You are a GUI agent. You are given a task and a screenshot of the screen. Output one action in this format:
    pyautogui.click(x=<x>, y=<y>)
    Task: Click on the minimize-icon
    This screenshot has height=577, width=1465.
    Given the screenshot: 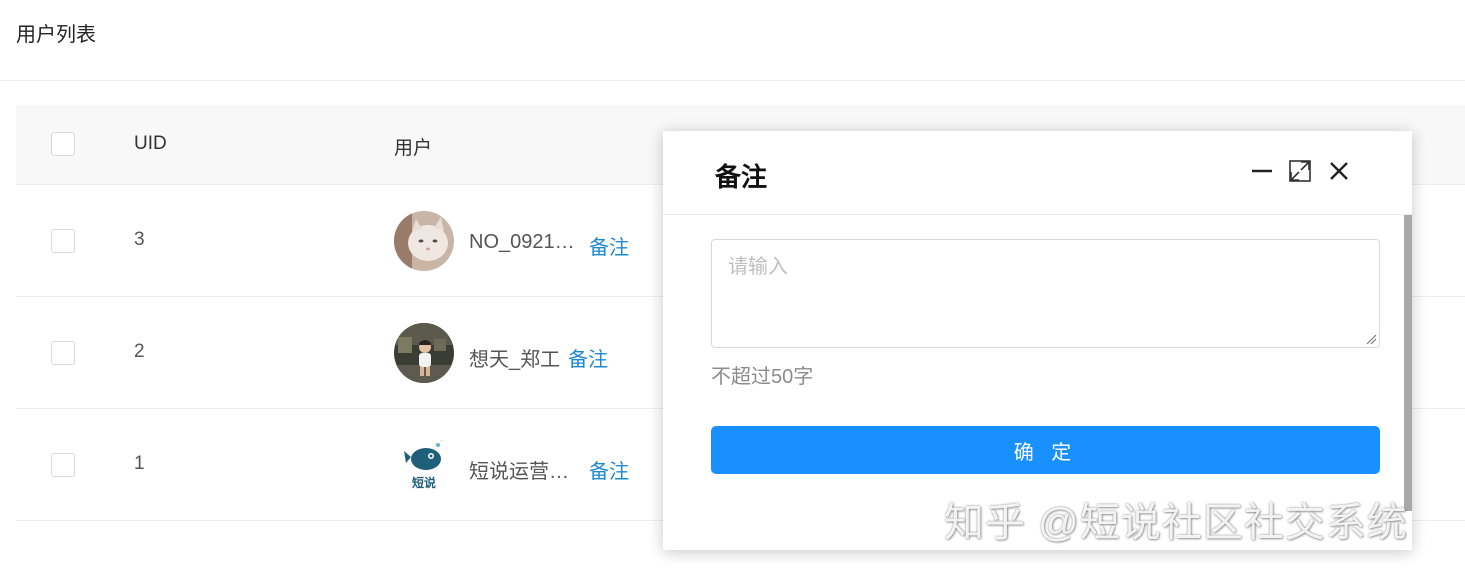 What is the action you would take?
    pyautogui.click(x=1262, y=171)
    